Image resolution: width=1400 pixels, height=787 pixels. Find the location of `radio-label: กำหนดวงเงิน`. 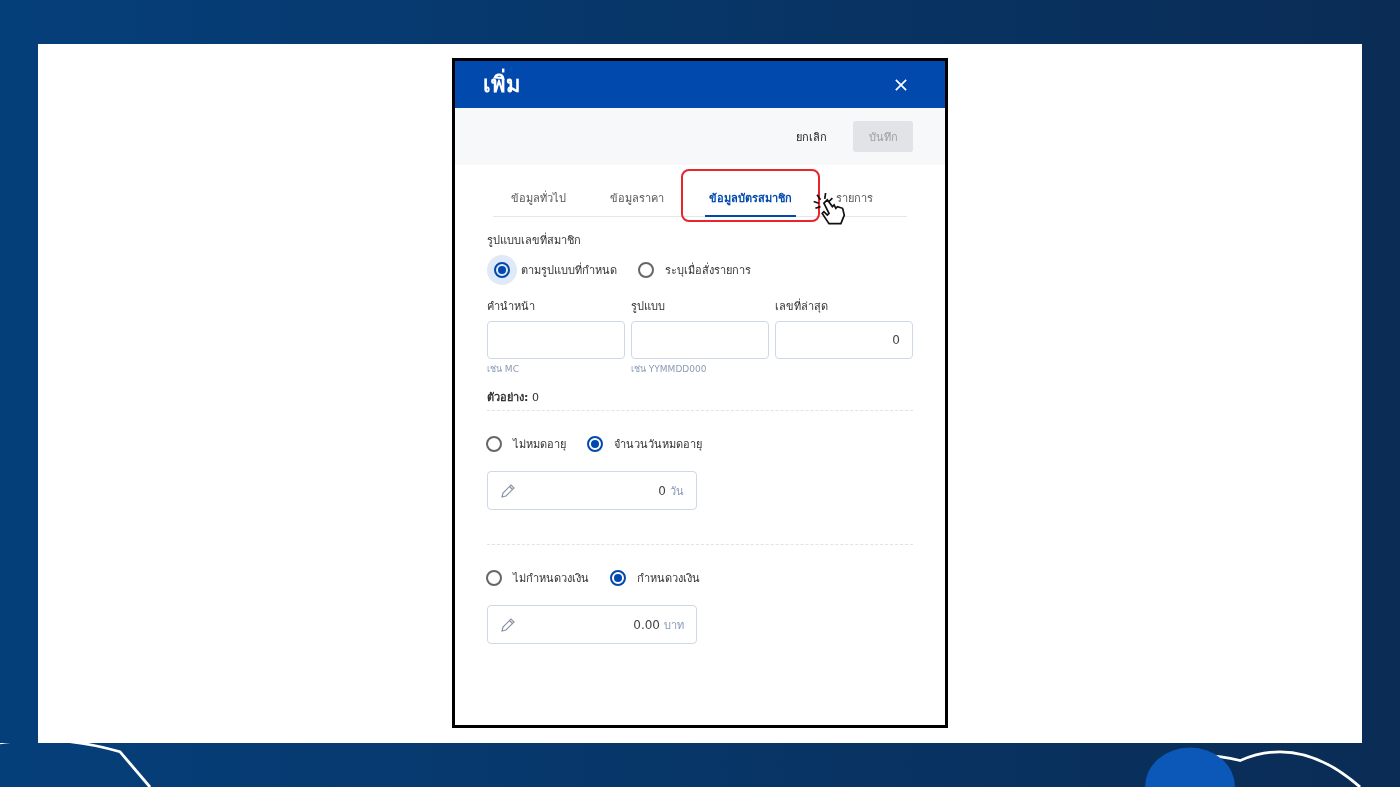

radio-label: กำหนดวงเงิน is located at coordinates (668, 579).